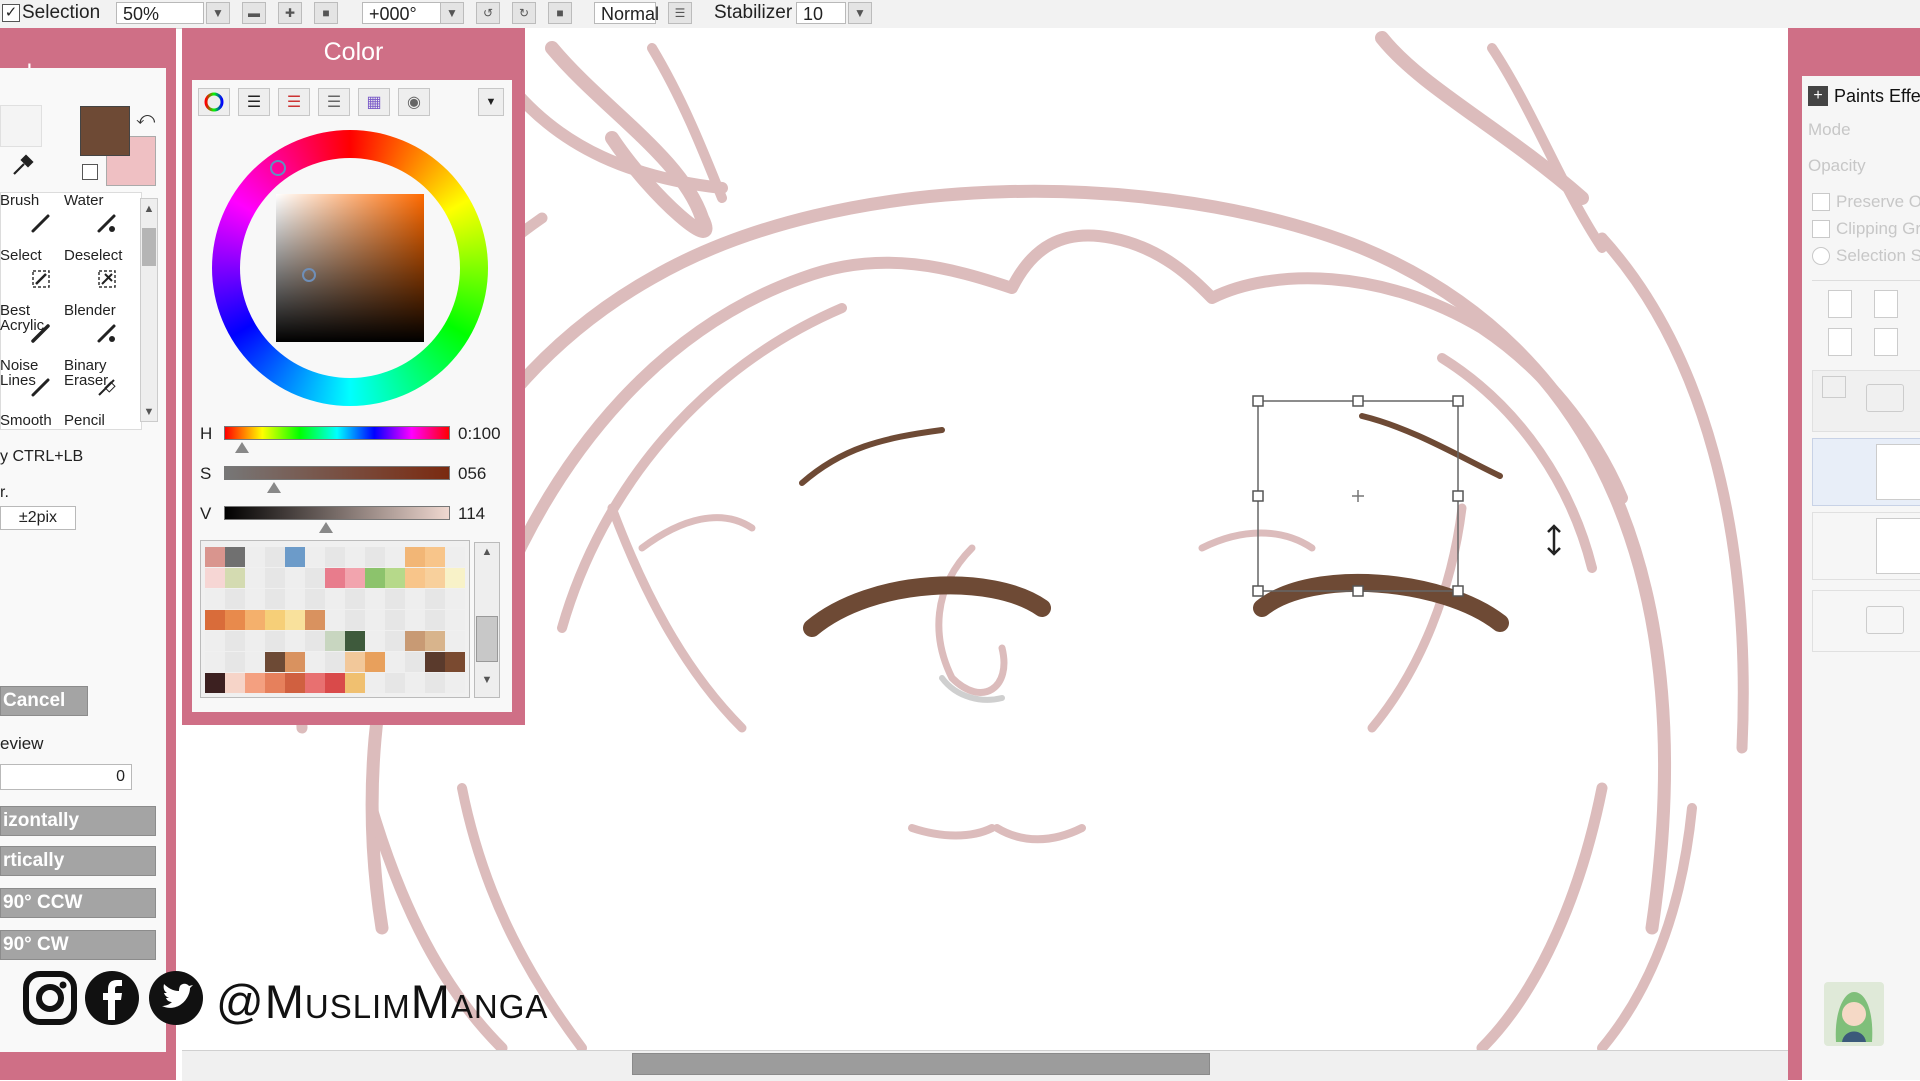  What do you see at coordinates (560, 13) in the screenshot?
I see `rotate-reset-button: ■` at bounding box center [560, 13].